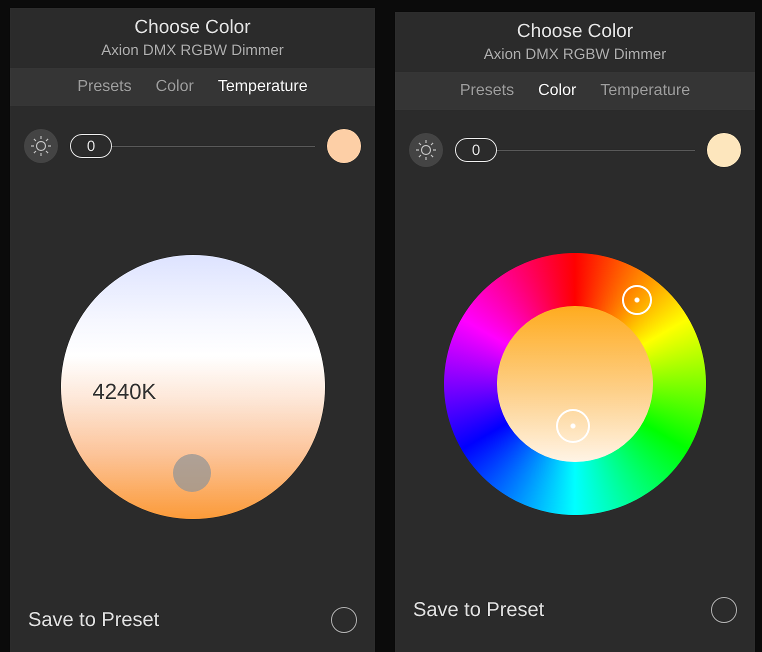 The width and height of the screenshot is (762, 652). What do you see at coordinates (637, 300) in the screenshot?
I see `hue-handle` at bounding box center [637, 300].